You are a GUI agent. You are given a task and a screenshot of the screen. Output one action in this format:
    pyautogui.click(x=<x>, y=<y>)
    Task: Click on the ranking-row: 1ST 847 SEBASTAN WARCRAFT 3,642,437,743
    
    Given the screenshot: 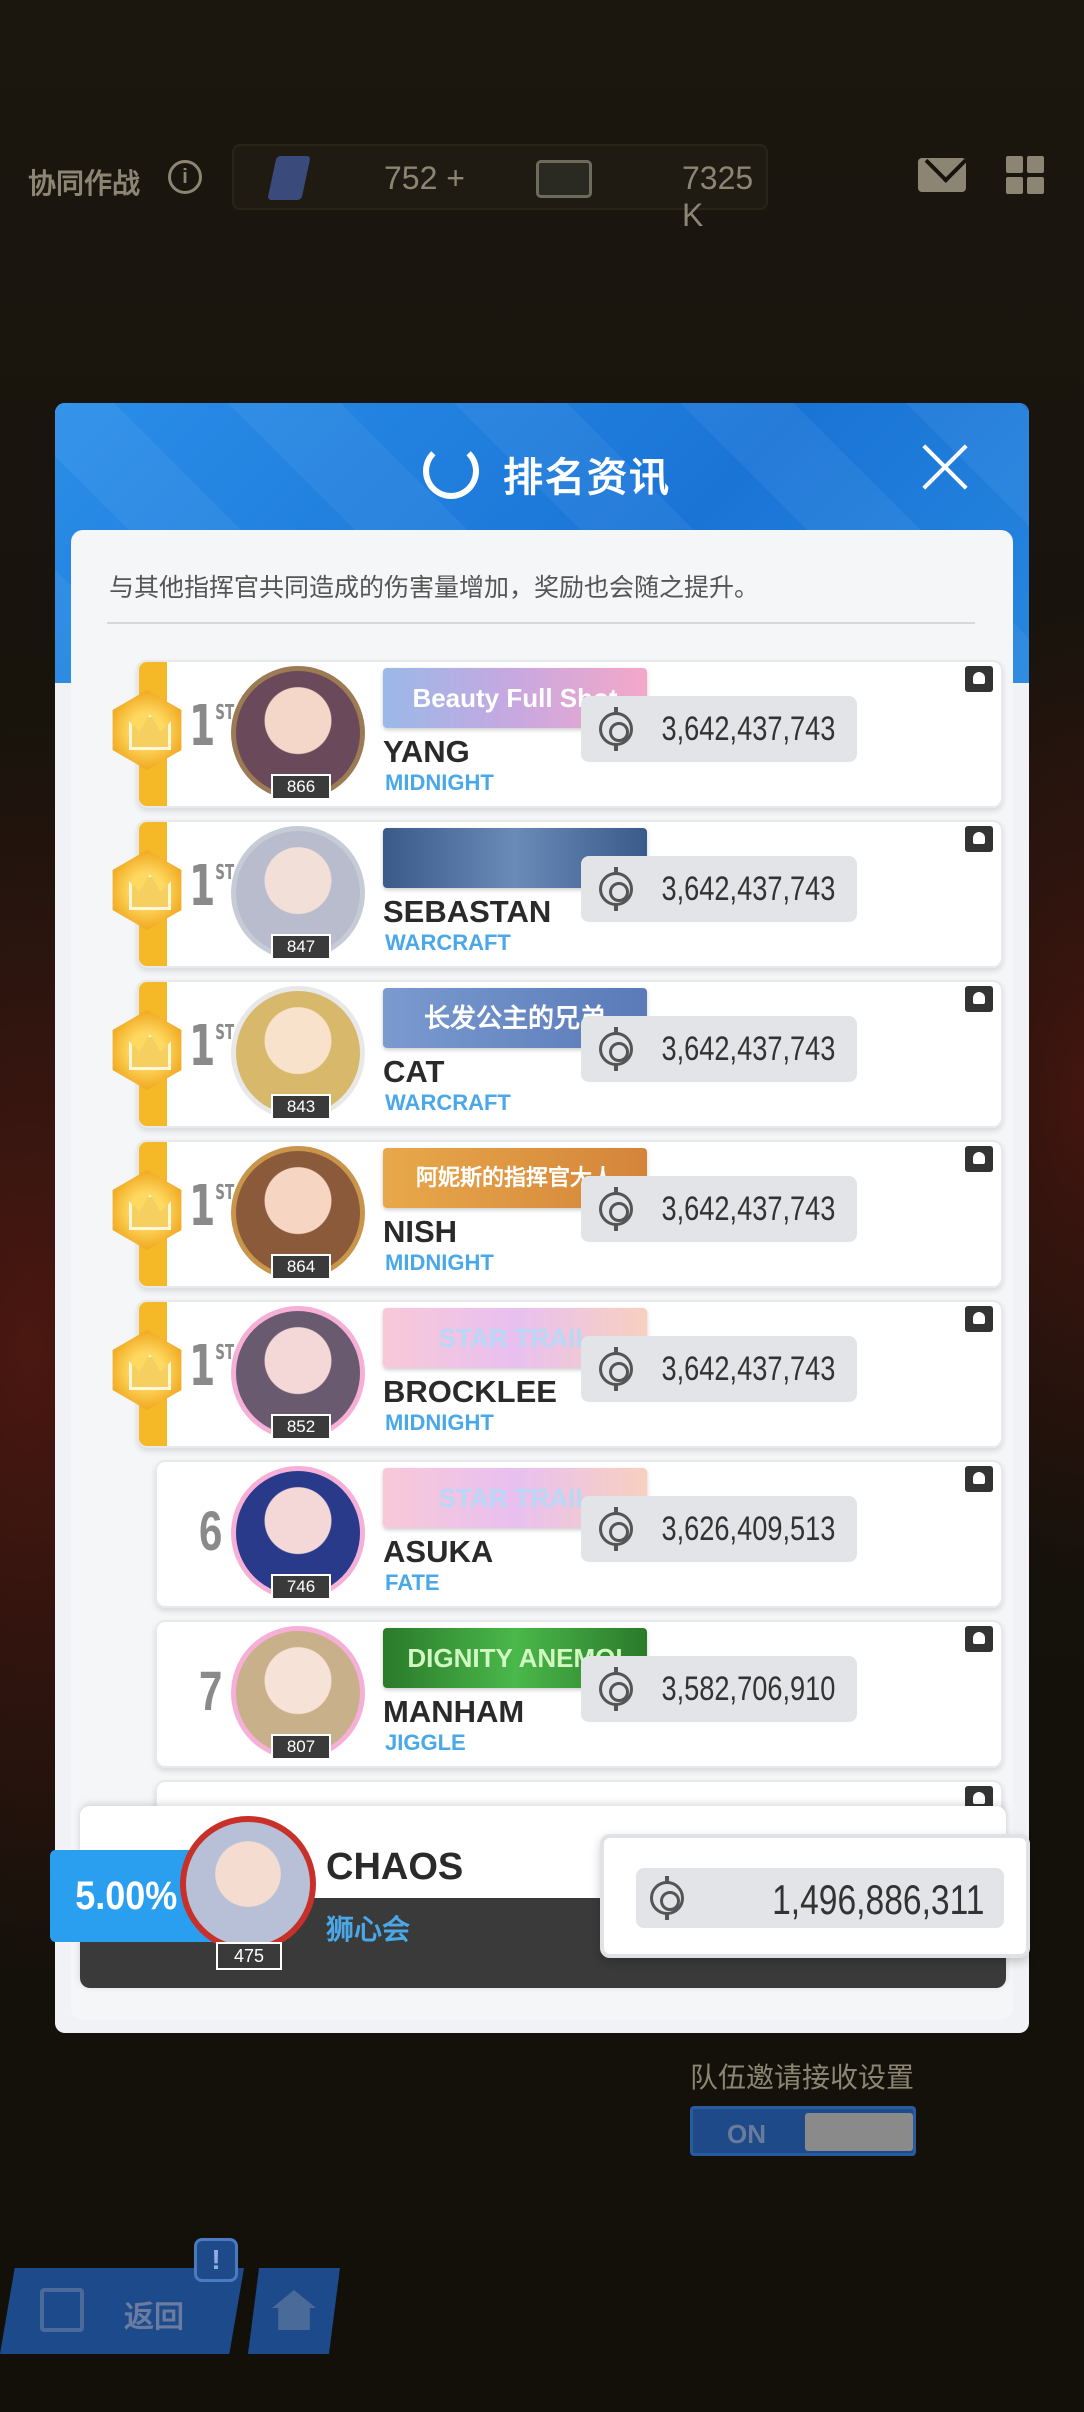 What is the action you would take?
    pyautogui.click(x=557, y=894)
    